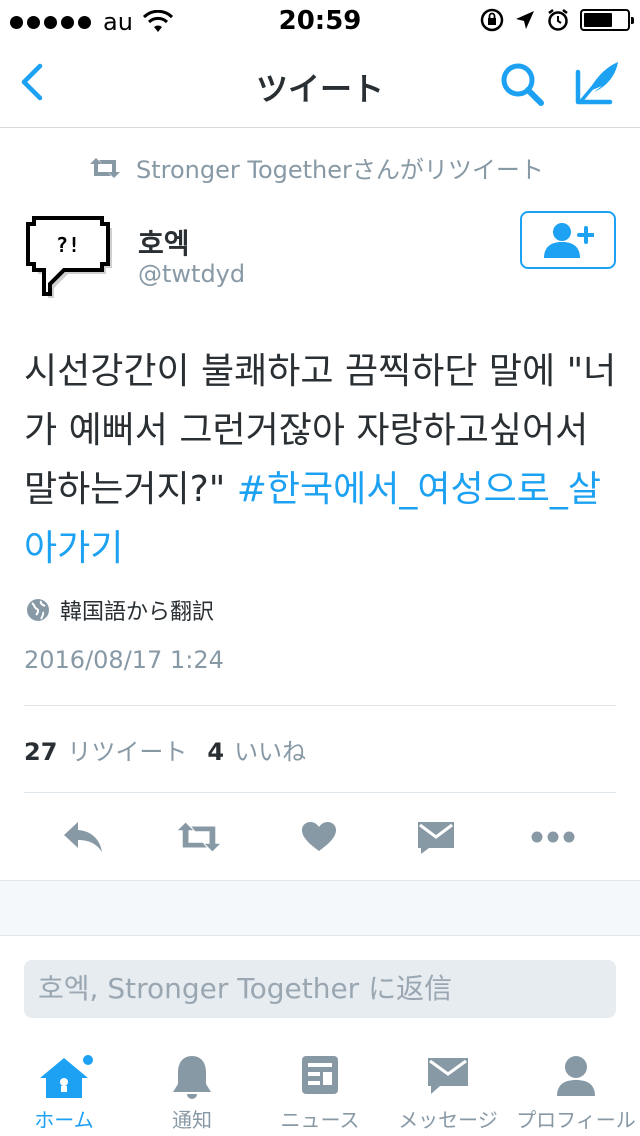  Describe the element at coordinates (40, 752) in the screenshot. I see `retweet-count: 27` at that location.